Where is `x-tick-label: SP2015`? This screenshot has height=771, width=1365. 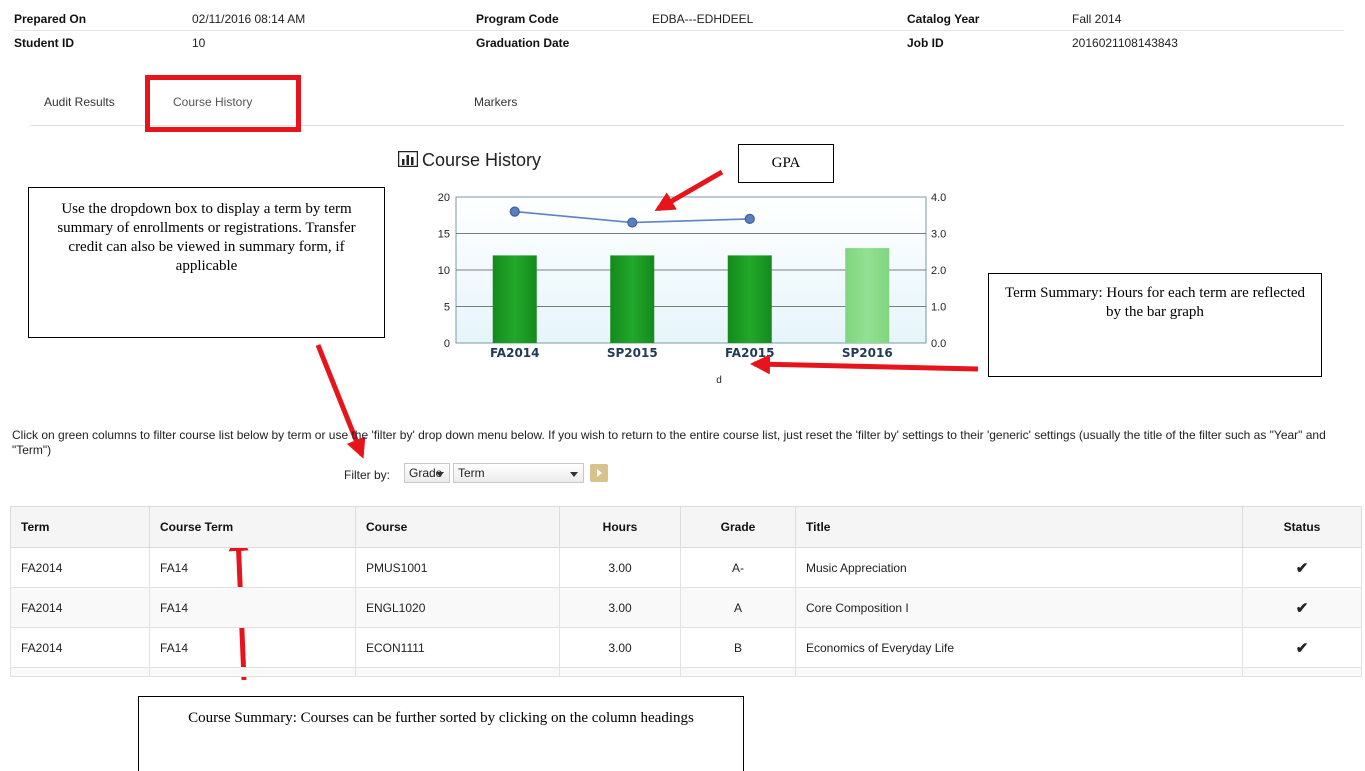
x-tick-label: SP2015 is located at coordinates (632, 353).